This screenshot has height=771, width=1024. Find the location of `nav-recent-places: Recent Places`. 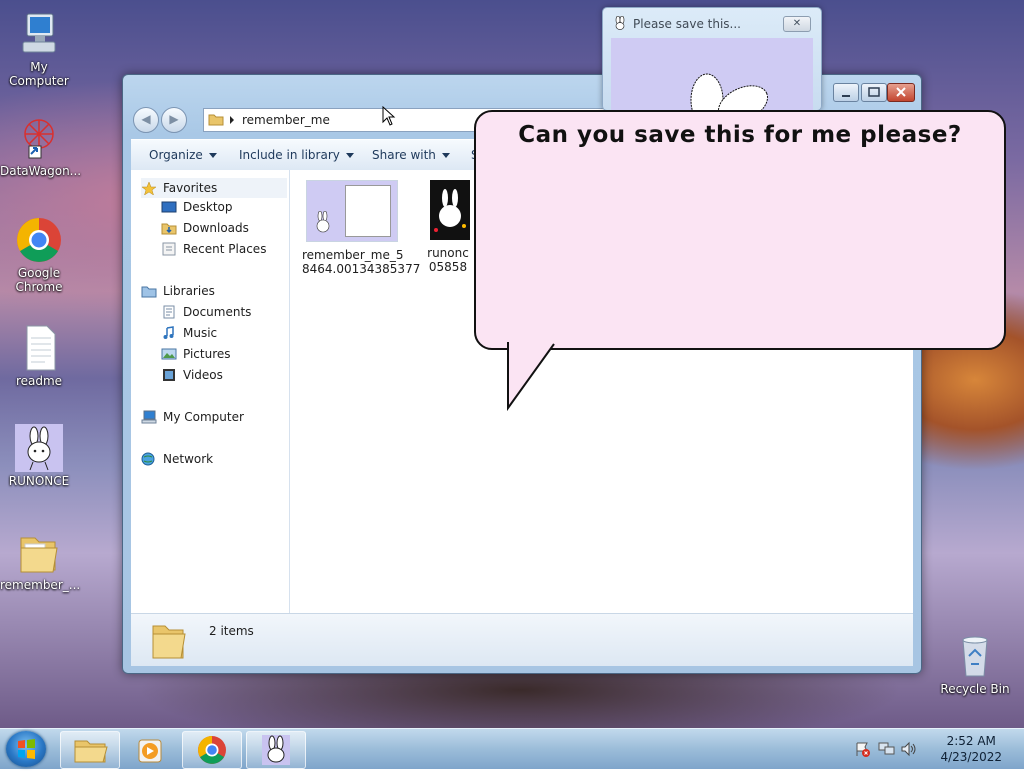

nav-recent-places: Recent Places is located at coordinates (213, 249).